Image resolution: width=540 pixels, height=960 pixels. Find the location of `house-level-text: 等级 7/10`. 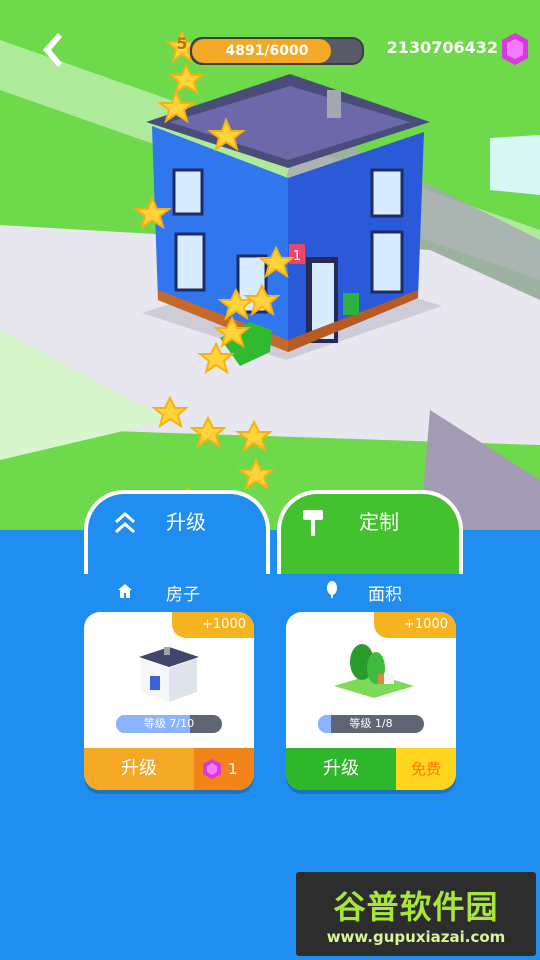

house-level-text: 等级 7/10 is located at coordinates (169, 723).